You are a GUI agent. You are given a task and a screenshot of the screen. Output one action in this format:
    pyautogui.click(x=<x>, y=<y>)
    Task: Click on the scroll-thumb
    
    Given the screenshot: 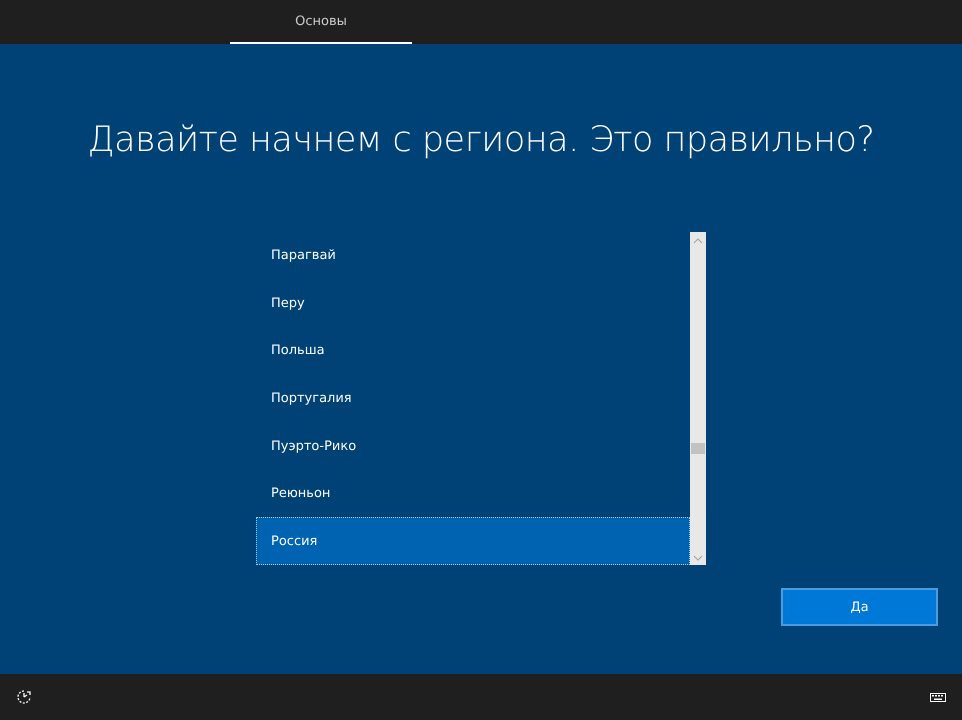 What is the action you would take?
    pyautogui.click(x=698, y=448)
    